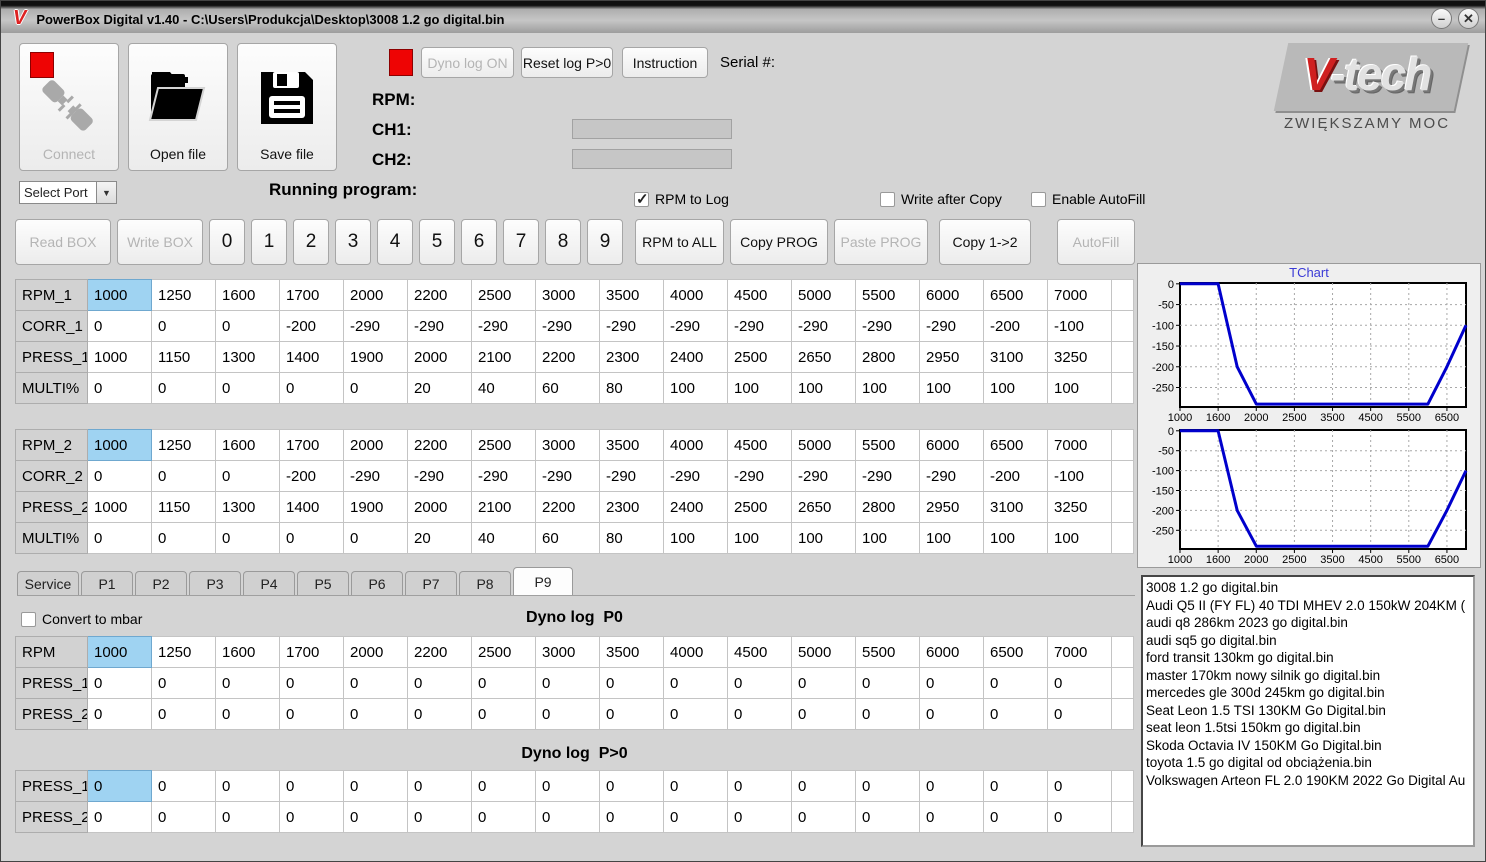  What do you see at coordinates (1079, 357) in the screenshot?
I see `table-cell: 3250` at bounding box center [1079, 357].